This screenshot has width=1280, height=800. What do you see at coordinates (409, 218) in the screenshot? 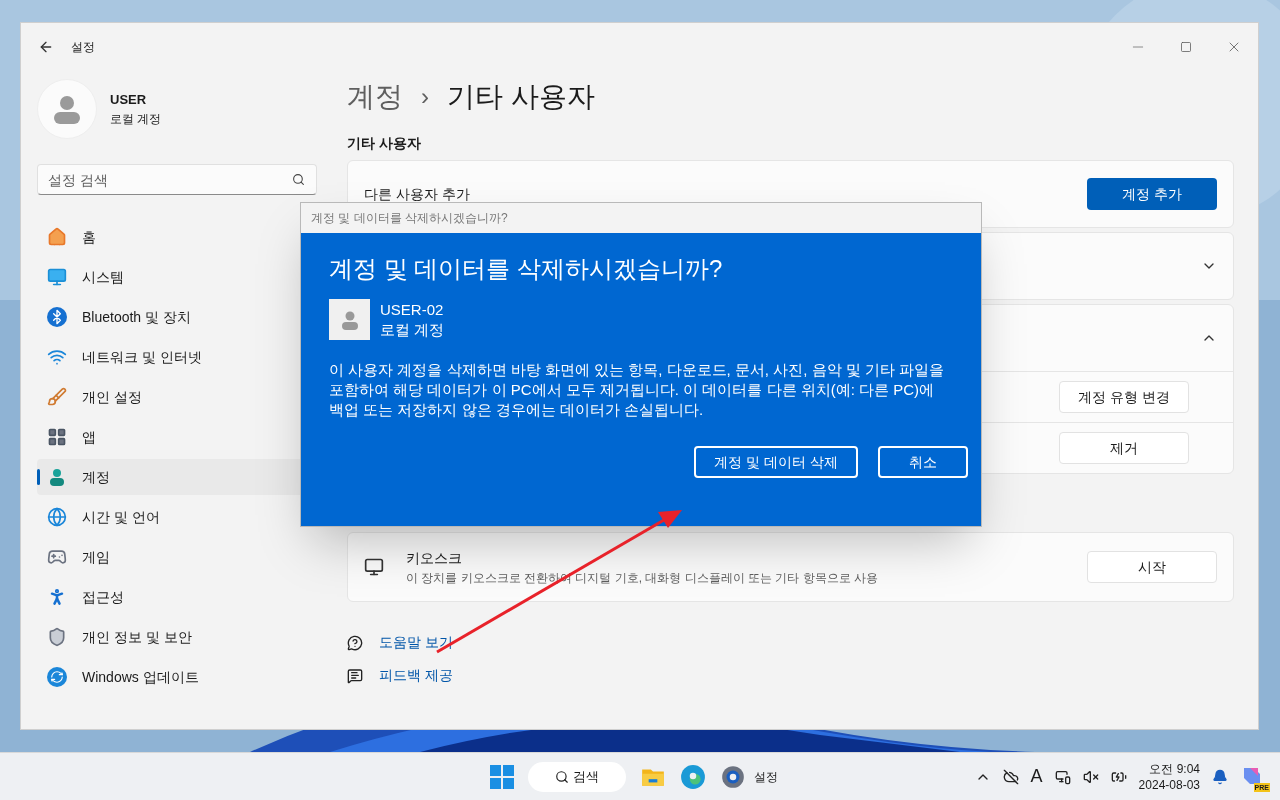
I see `dialog-caption: 계정 및 데이터를 삭제하시겠습니까?` at bounding box center [409, 218].